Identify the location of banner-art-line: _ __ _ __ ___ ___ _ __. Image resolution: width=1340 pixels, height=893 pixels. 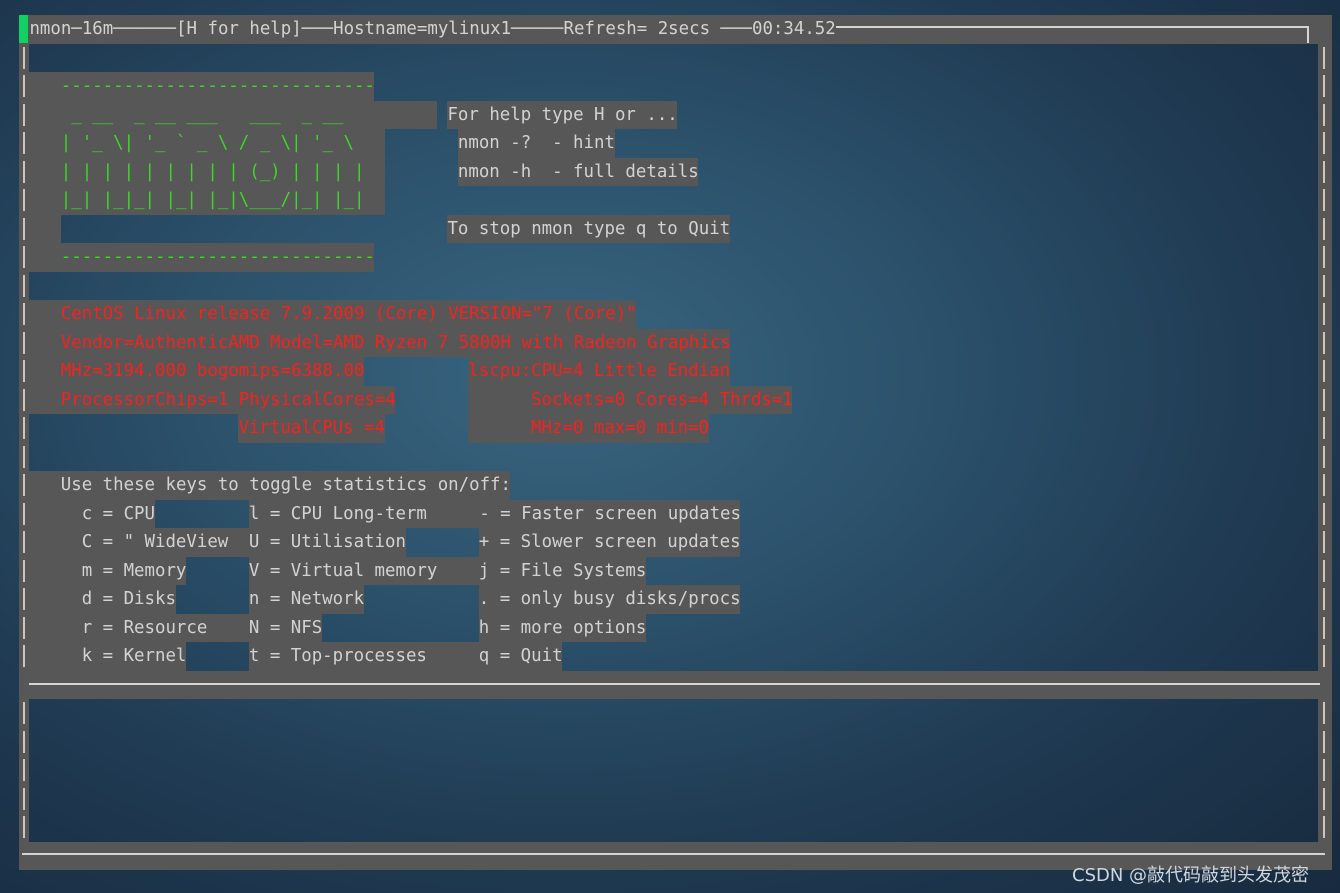
(233, 114).